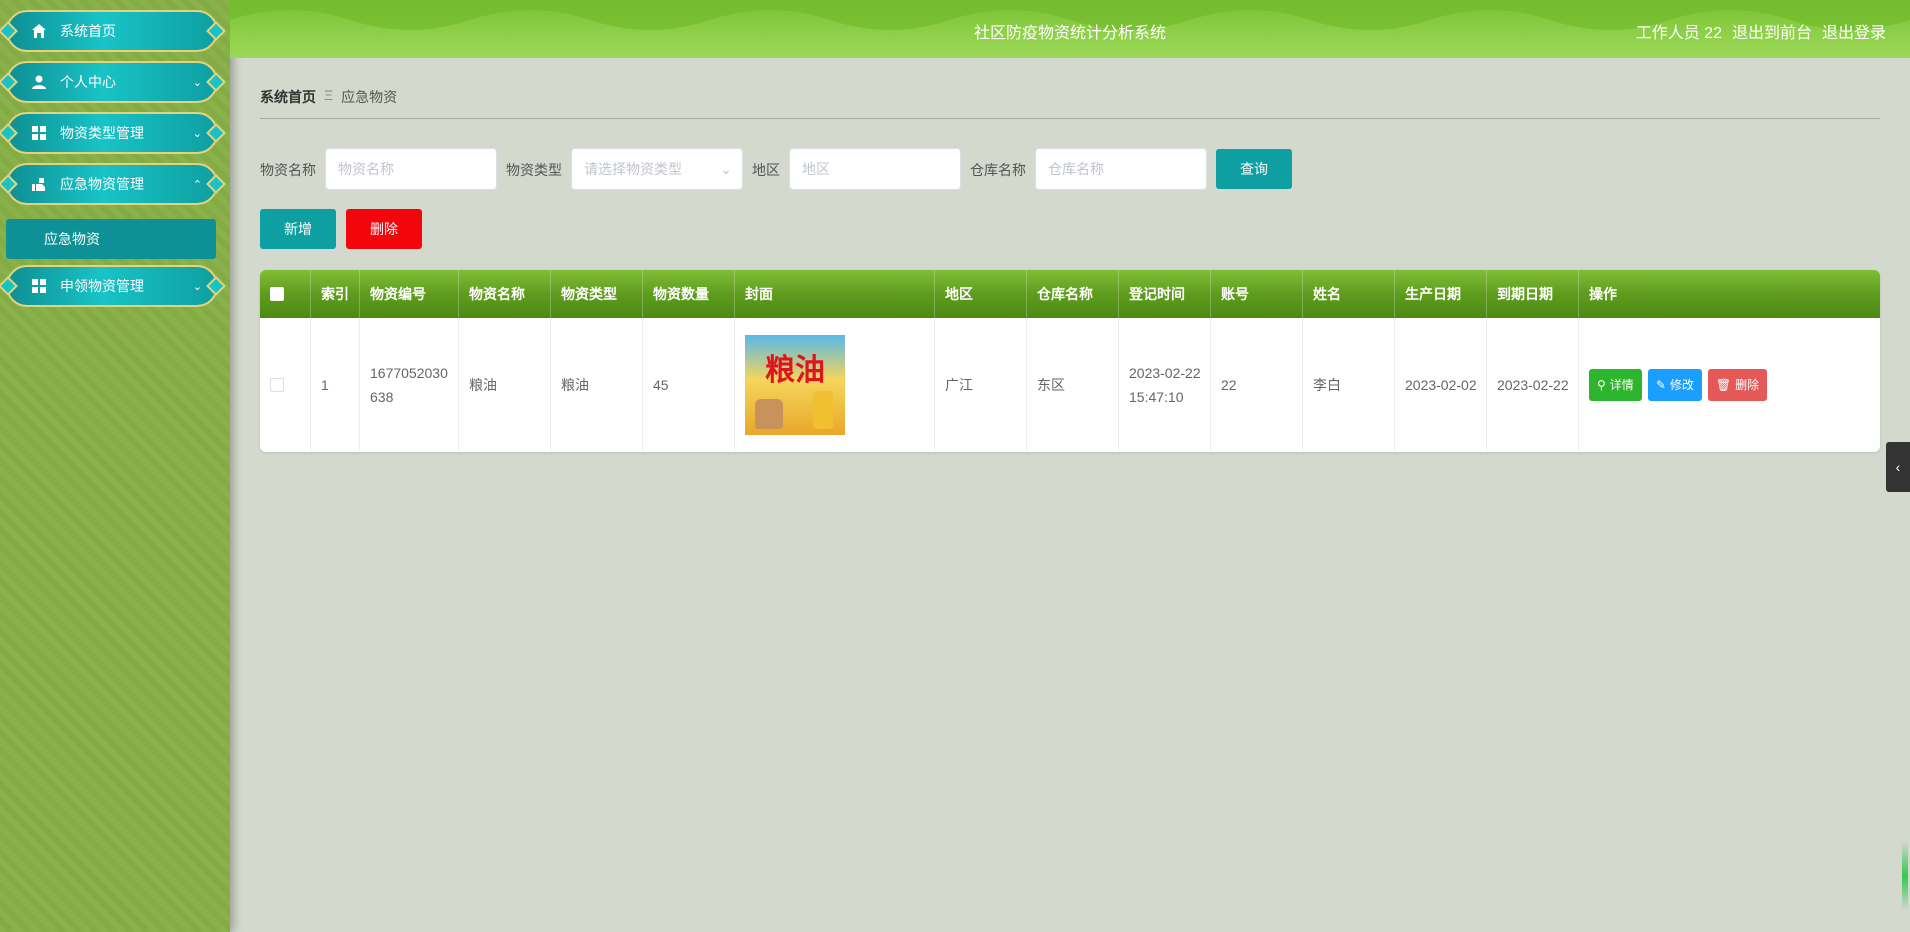 The height and width of the screenshot is (932, 1910). Describe the element at coordinates (795, 370) in the screenshot. I see `cover-text: 粮油` at that location.